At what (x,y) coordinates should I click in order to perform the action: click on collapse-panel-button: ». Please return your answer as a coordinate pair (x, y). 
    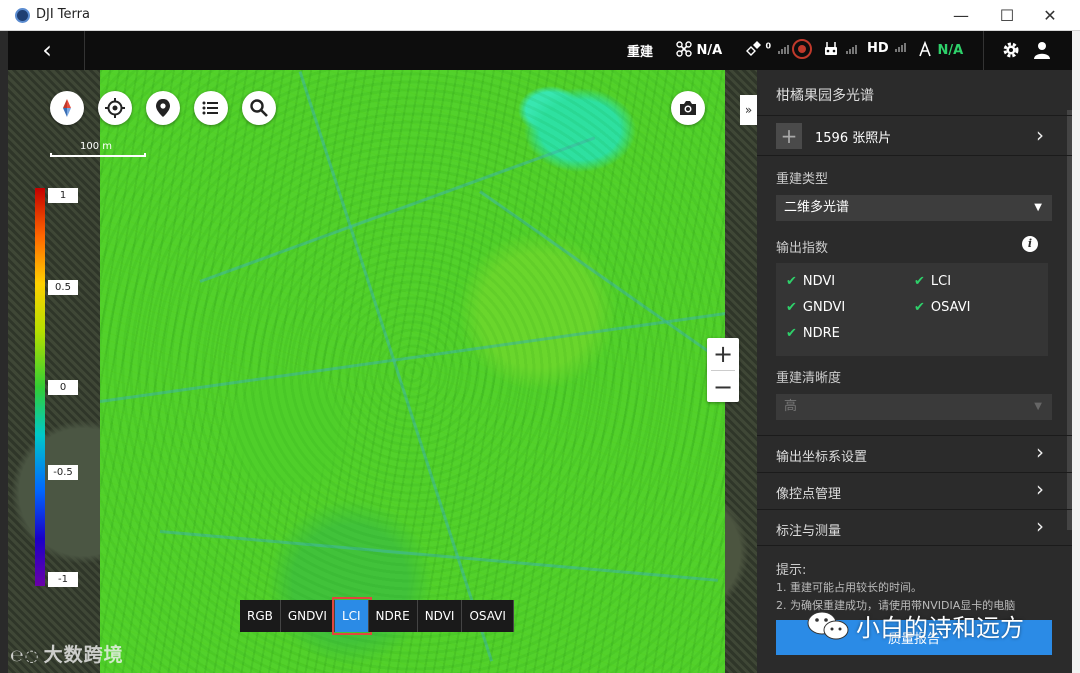
    Looking at the image, I should click on (748, 110).